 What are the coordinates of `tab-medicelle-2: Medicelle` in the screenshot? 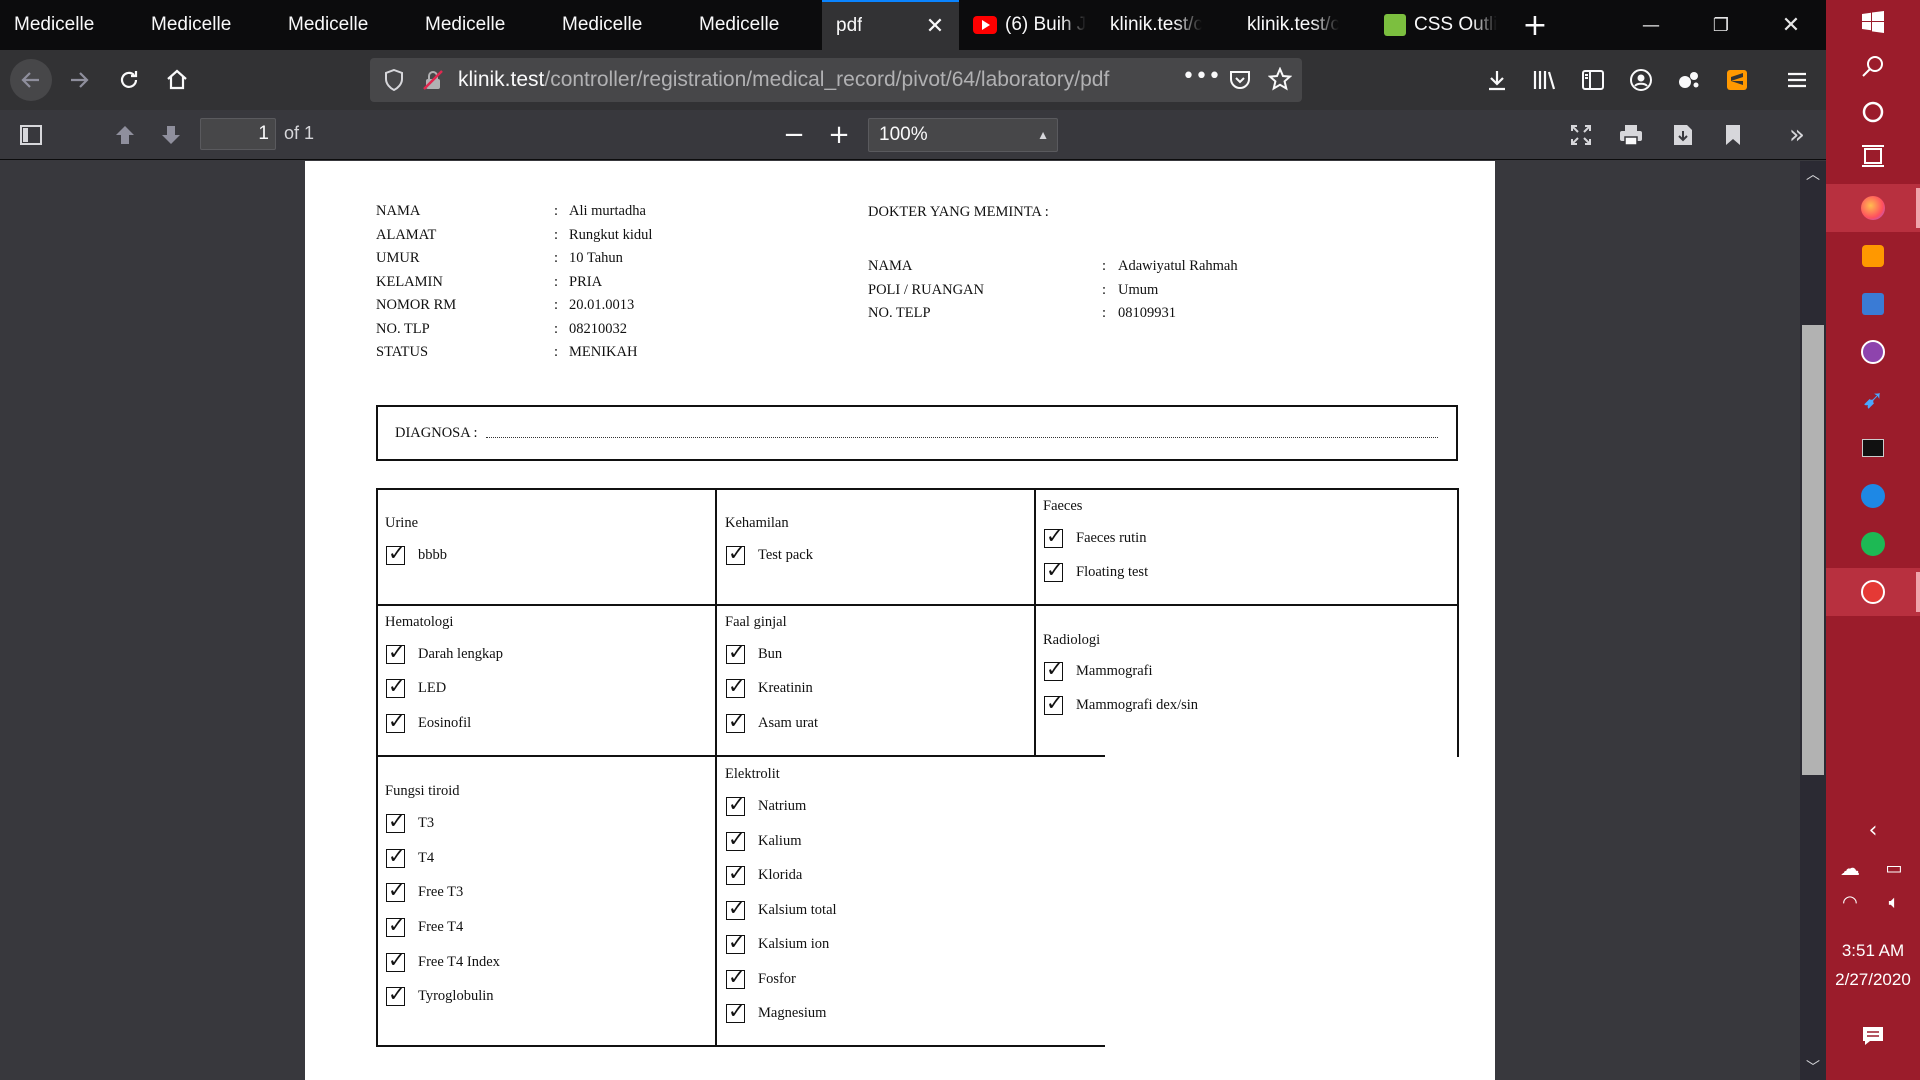 It's located at (205, 25).